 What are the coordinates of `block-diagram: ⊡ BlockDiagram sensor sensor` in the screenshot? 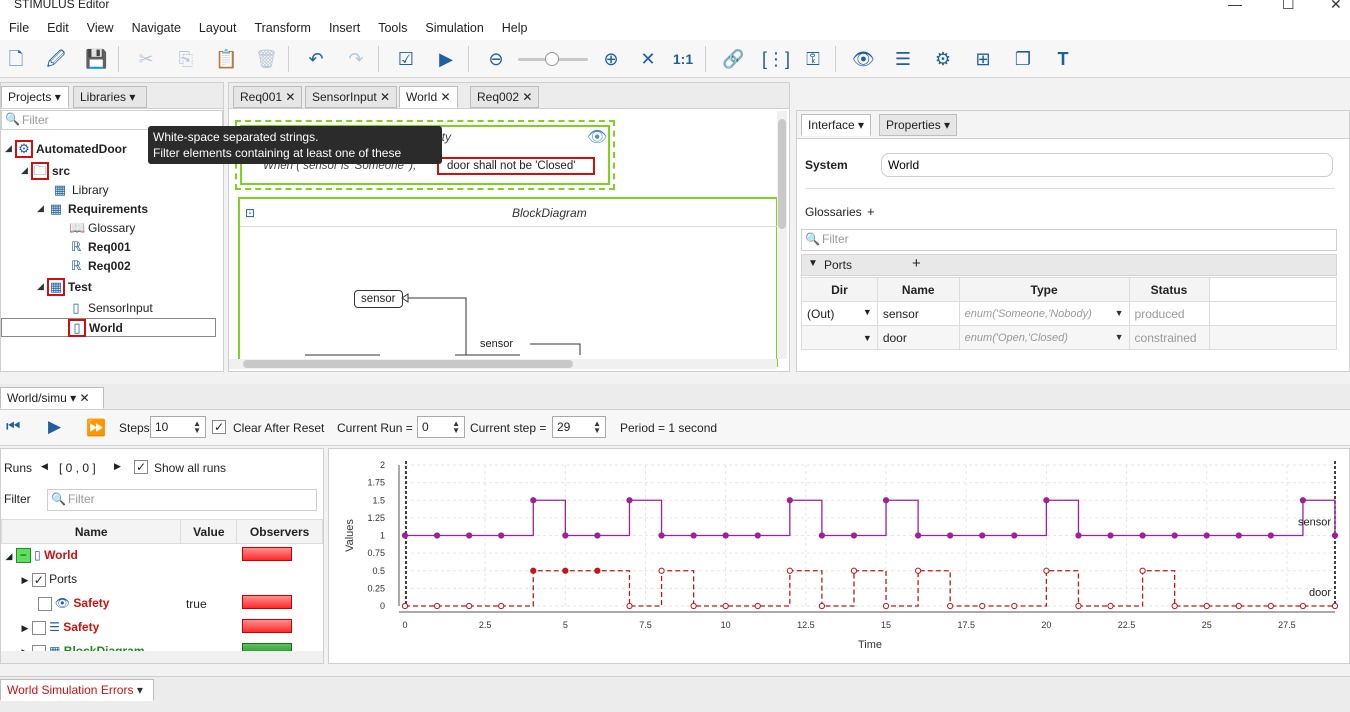 It's located at (508, 282).